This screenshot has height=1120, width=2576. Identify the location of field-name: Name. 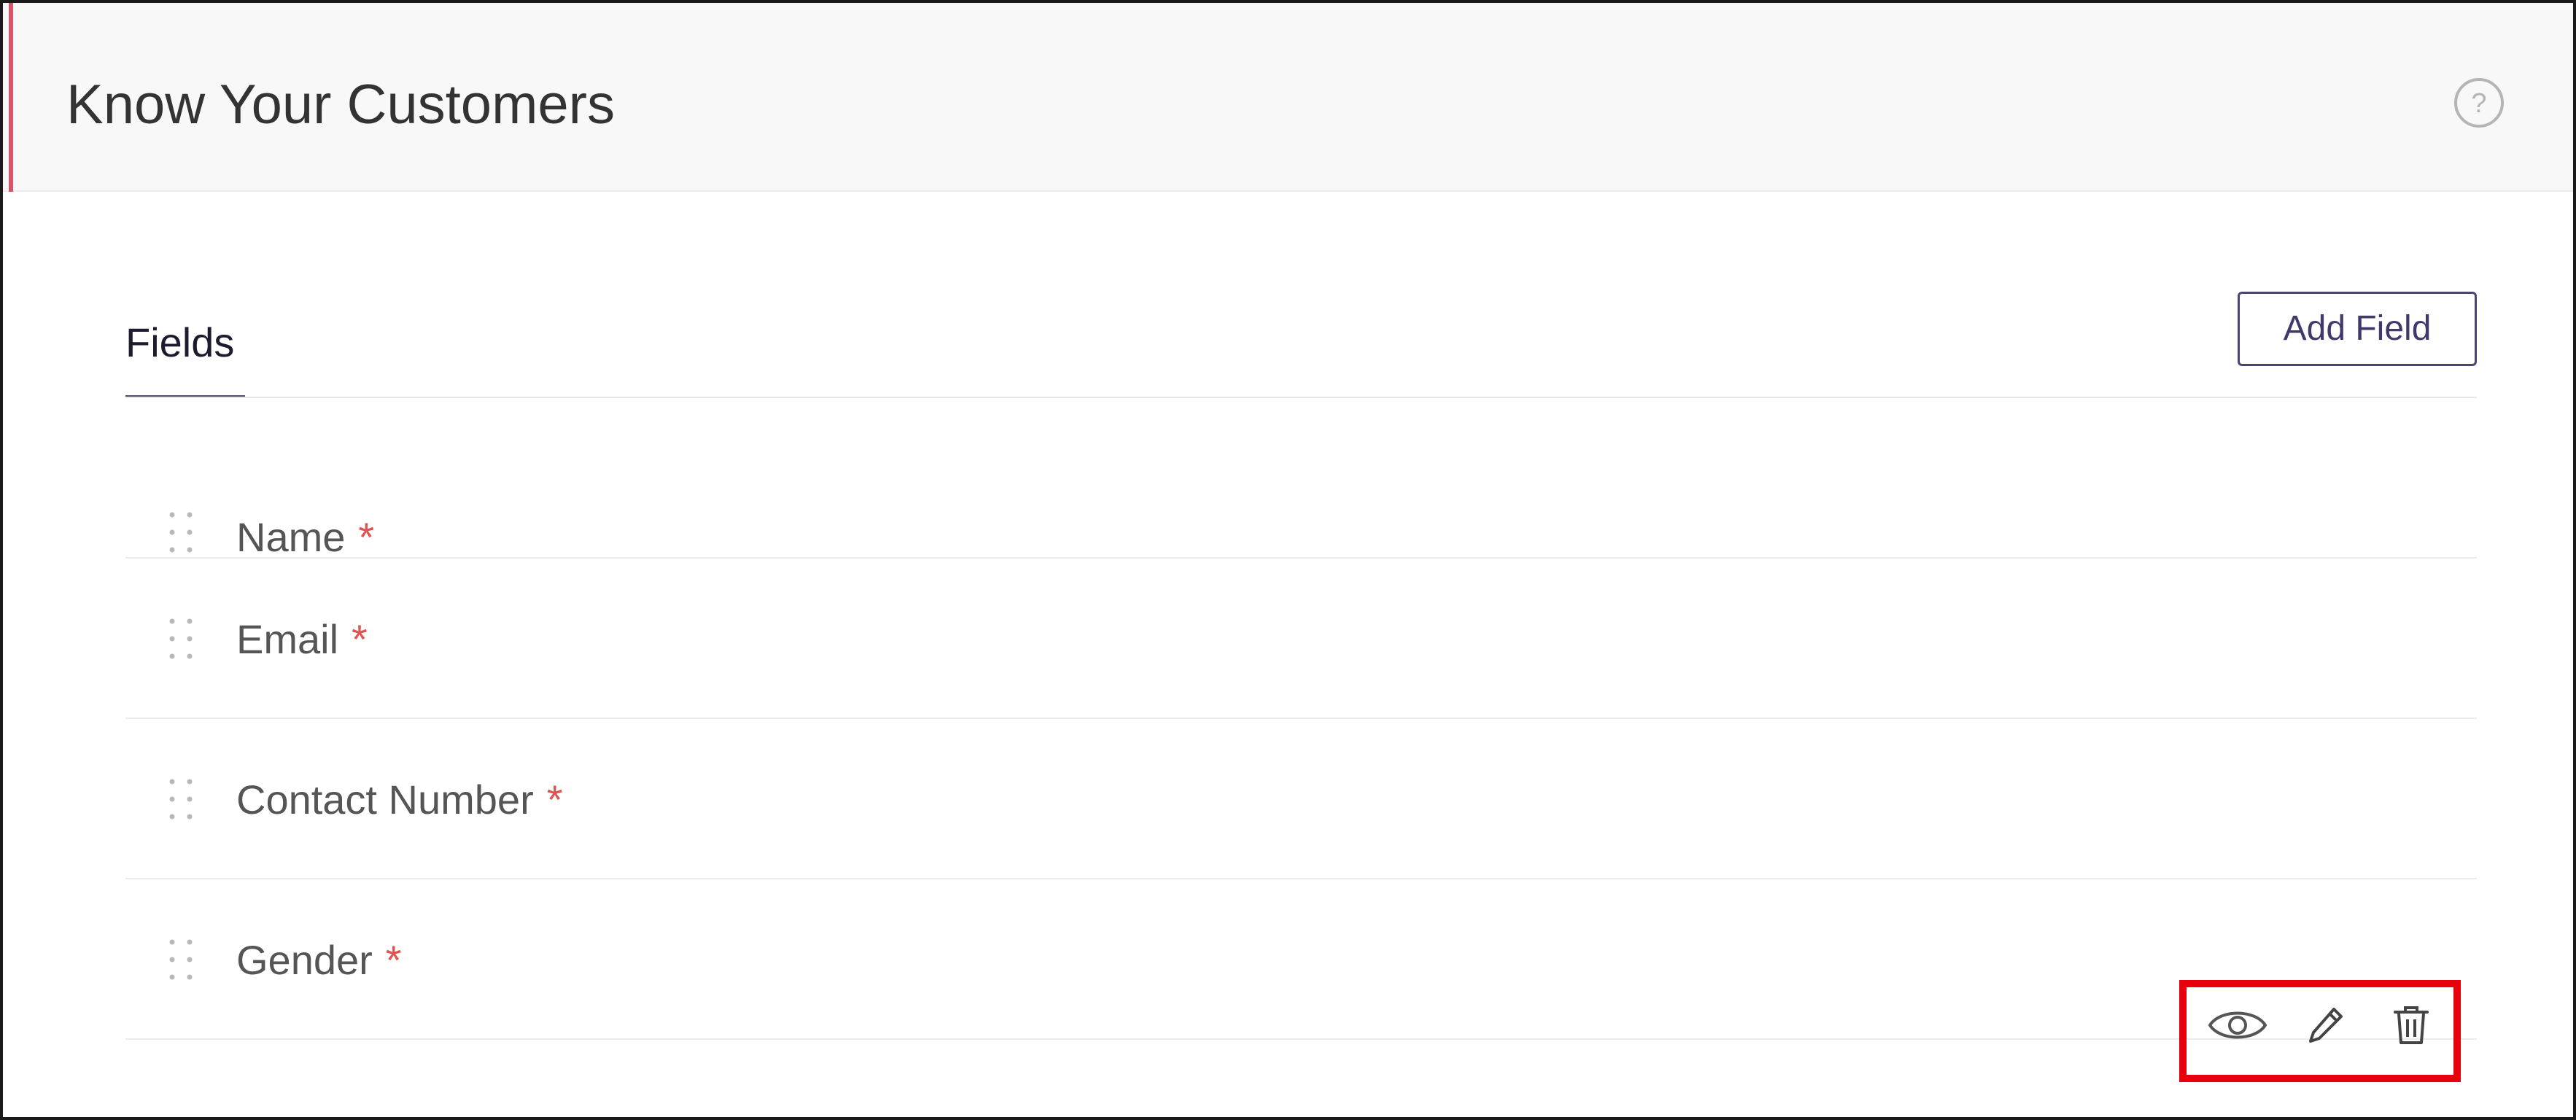
(291, 536).